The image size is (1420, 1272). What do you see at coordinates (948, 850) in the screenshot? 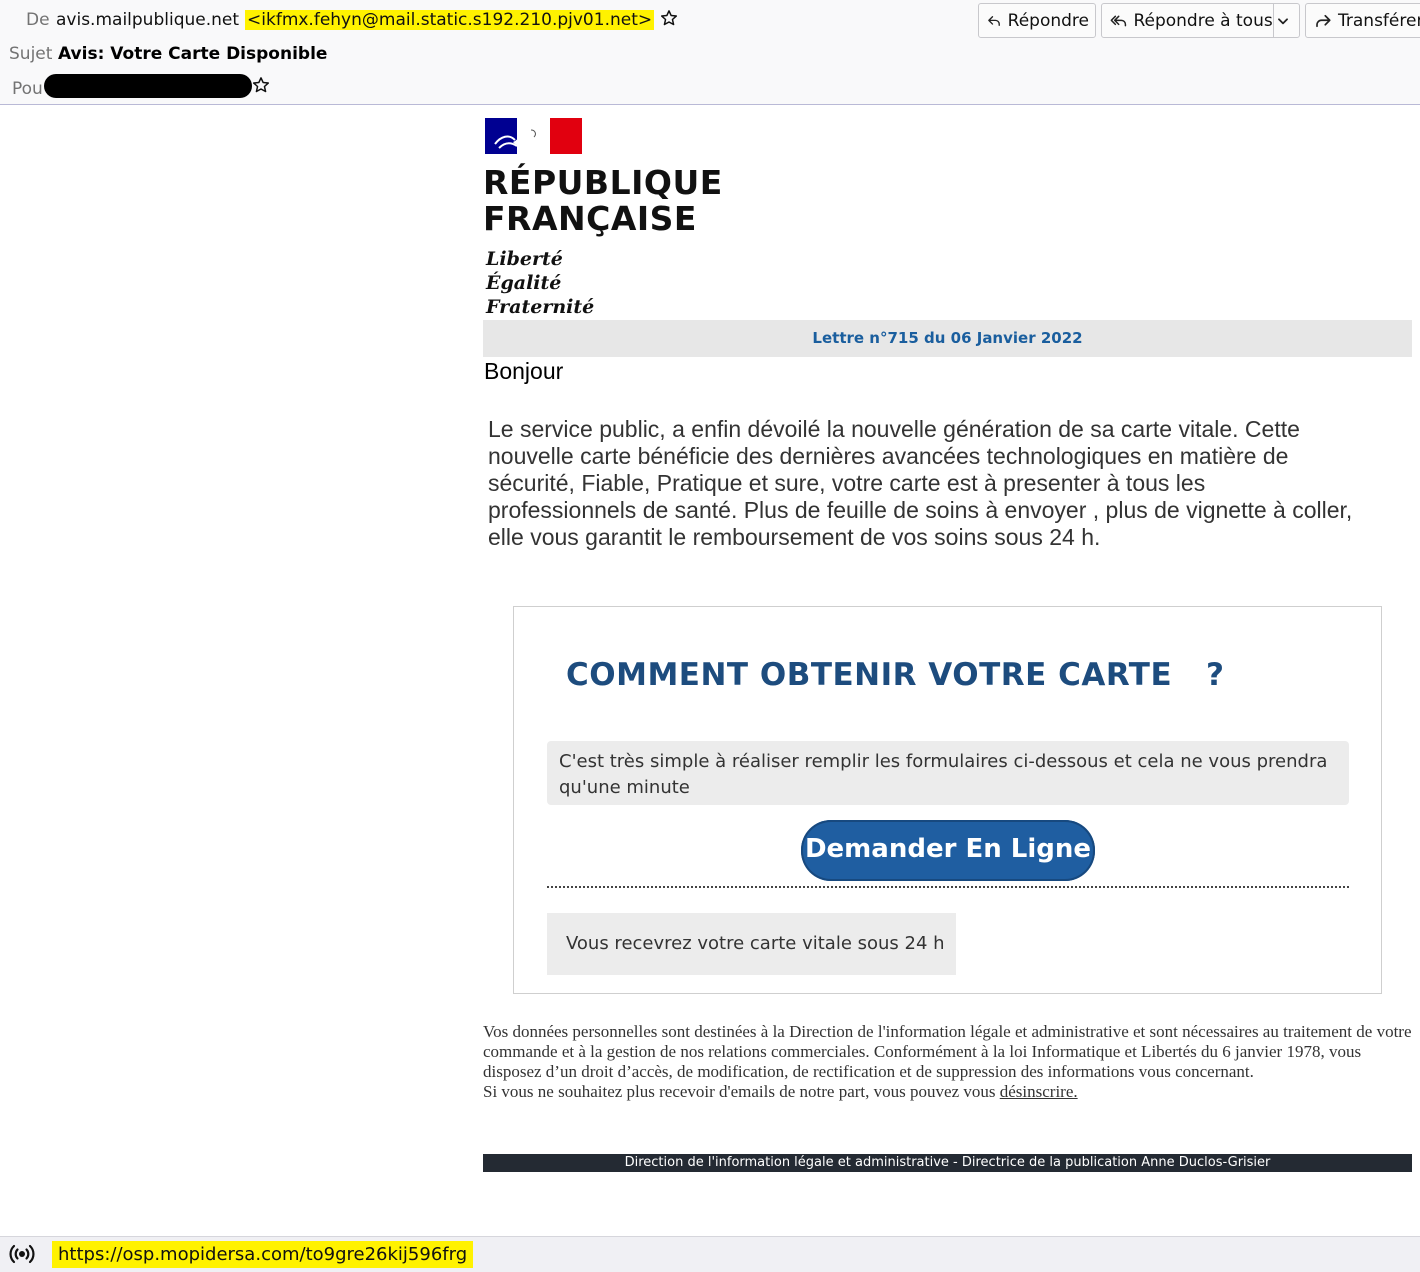
I see `request-online-button: Demander En Ligne` at bounding box center [948, 850].